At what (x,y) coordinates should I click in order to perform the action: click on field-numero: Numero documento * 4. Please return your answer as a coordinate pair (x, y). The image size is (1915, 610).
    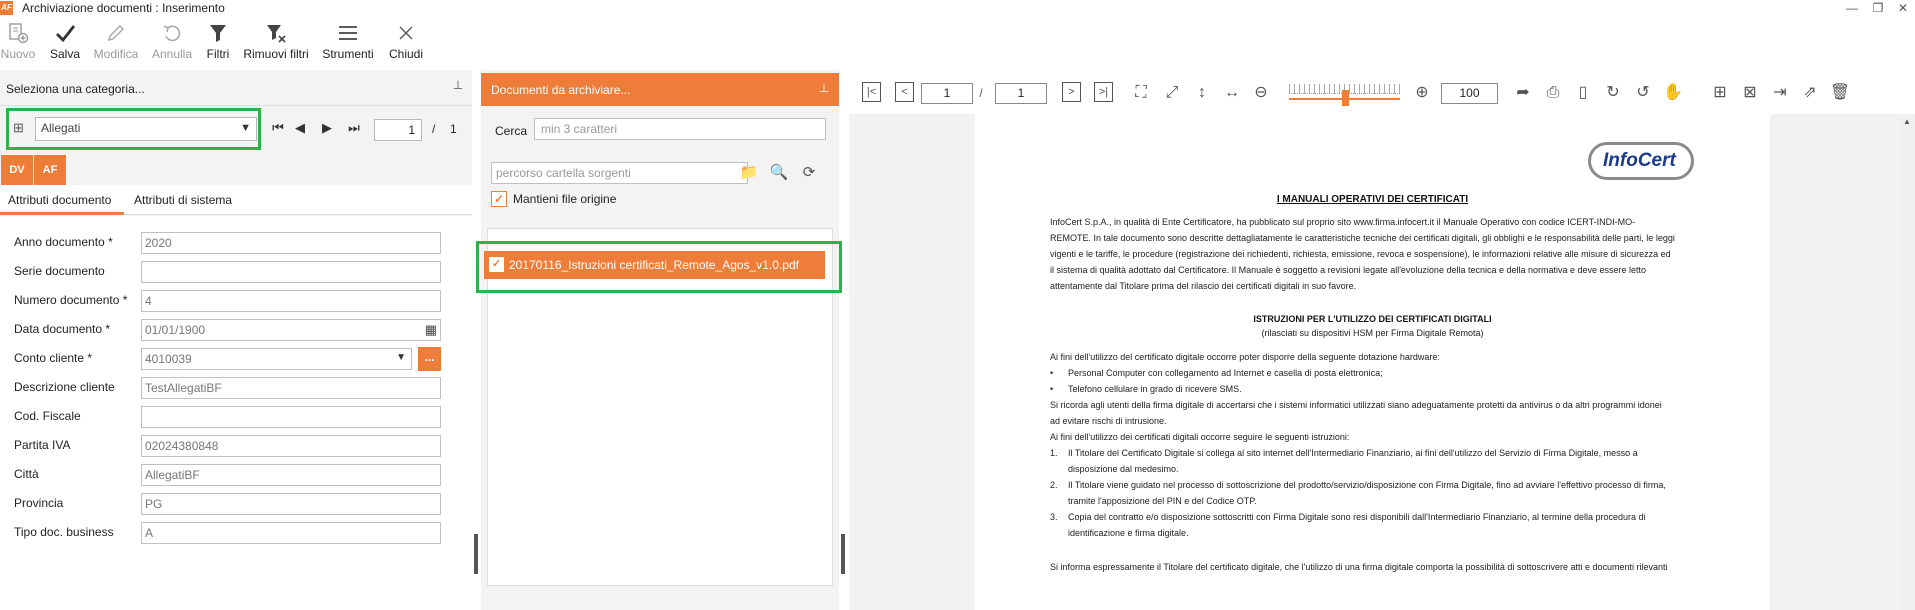
    Looking at the image, I should click on (236, 301).